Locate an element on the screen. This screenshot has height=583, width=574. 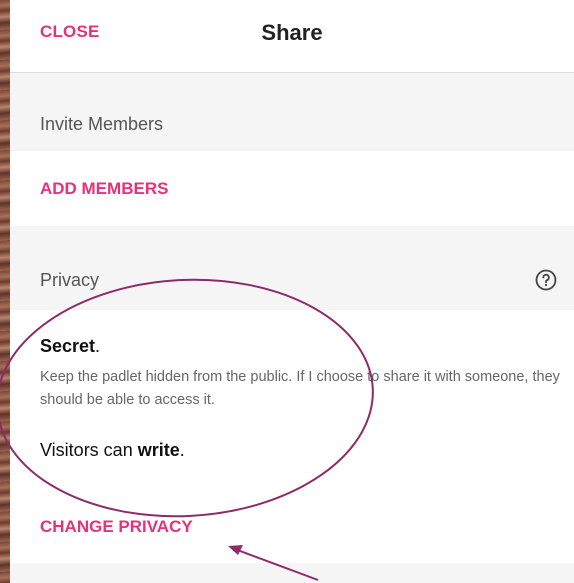
privacy-level-suffix: . is located at coordinates (98, 346).